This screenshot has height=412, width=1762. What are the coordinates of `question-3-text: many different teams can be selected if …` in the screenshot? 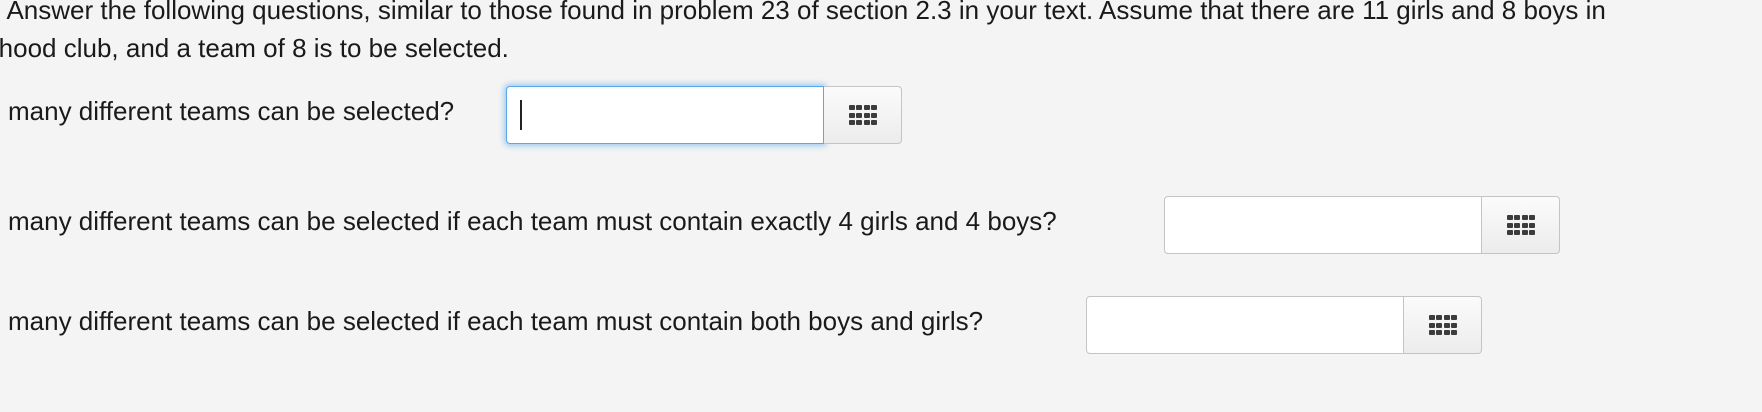 It's located at (496, 321).